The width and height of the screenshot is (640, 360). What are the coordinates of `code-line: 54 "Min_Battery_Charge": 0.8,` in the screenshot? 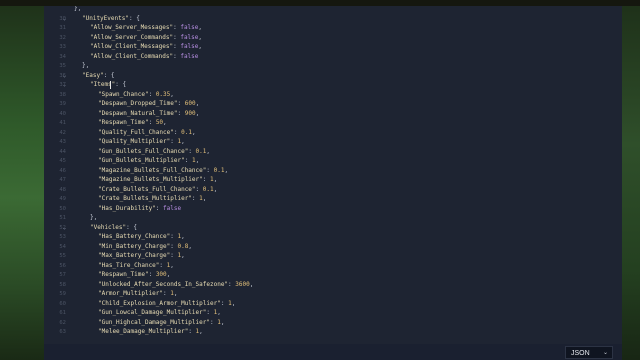 It's located at (333, 247).